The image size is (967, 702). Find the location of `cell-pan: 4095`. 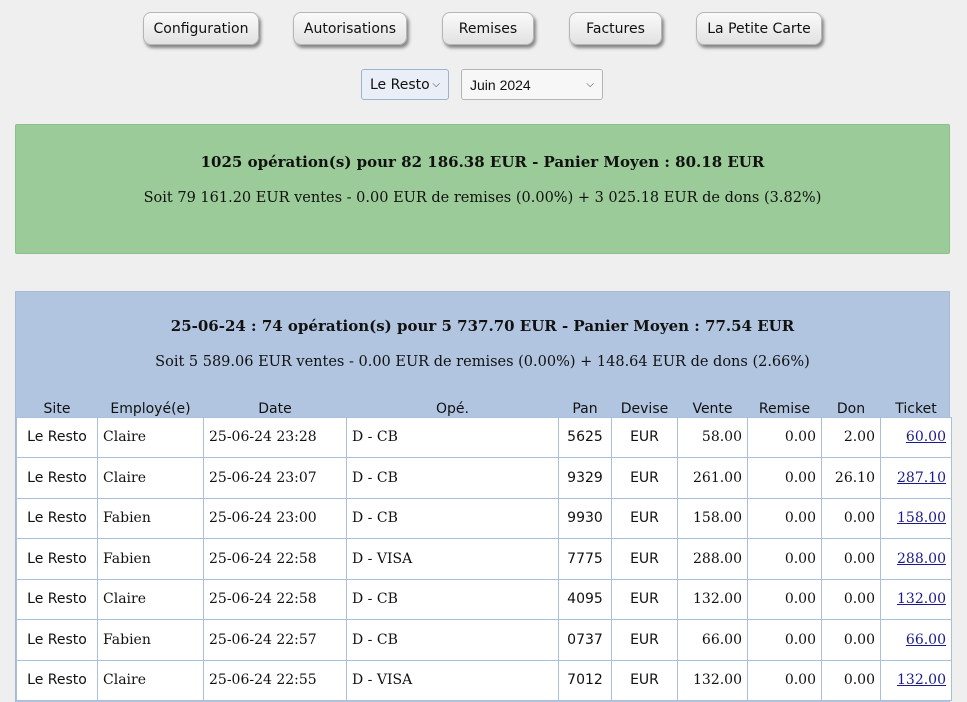

cell-pan: 4095 is located at coordinates (585, 599).